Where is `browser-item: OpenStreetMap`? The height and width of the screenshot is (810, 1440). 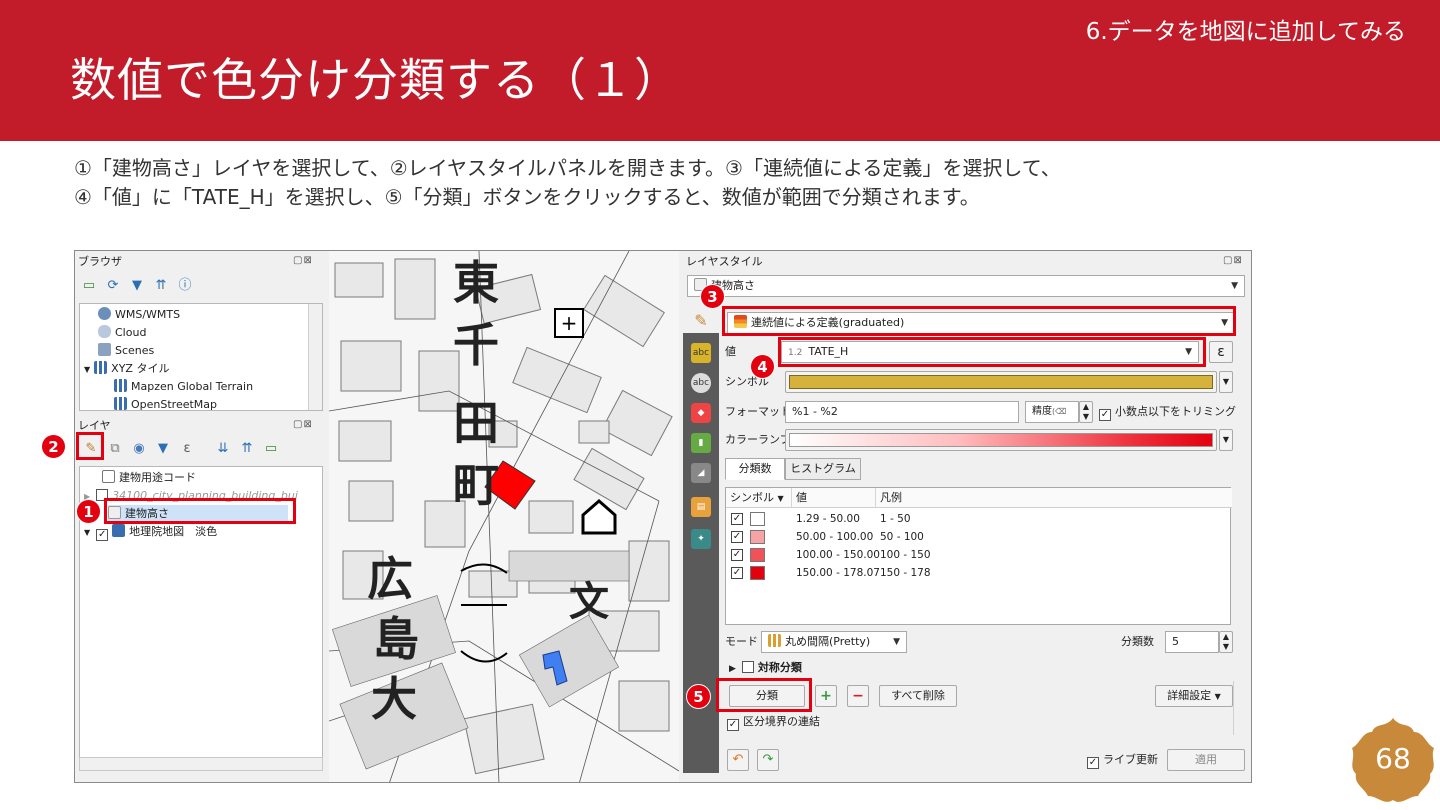
browser-item: OpenStreetMap is located at coordinates (165, 405).